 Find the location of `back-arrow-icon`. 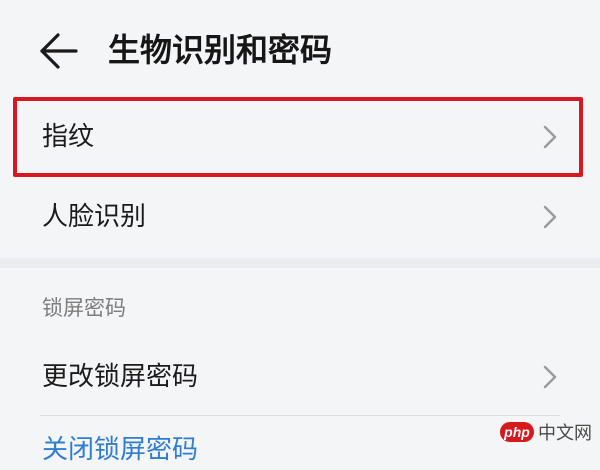

back-arrow-icon is located at coordinates (59, 51).